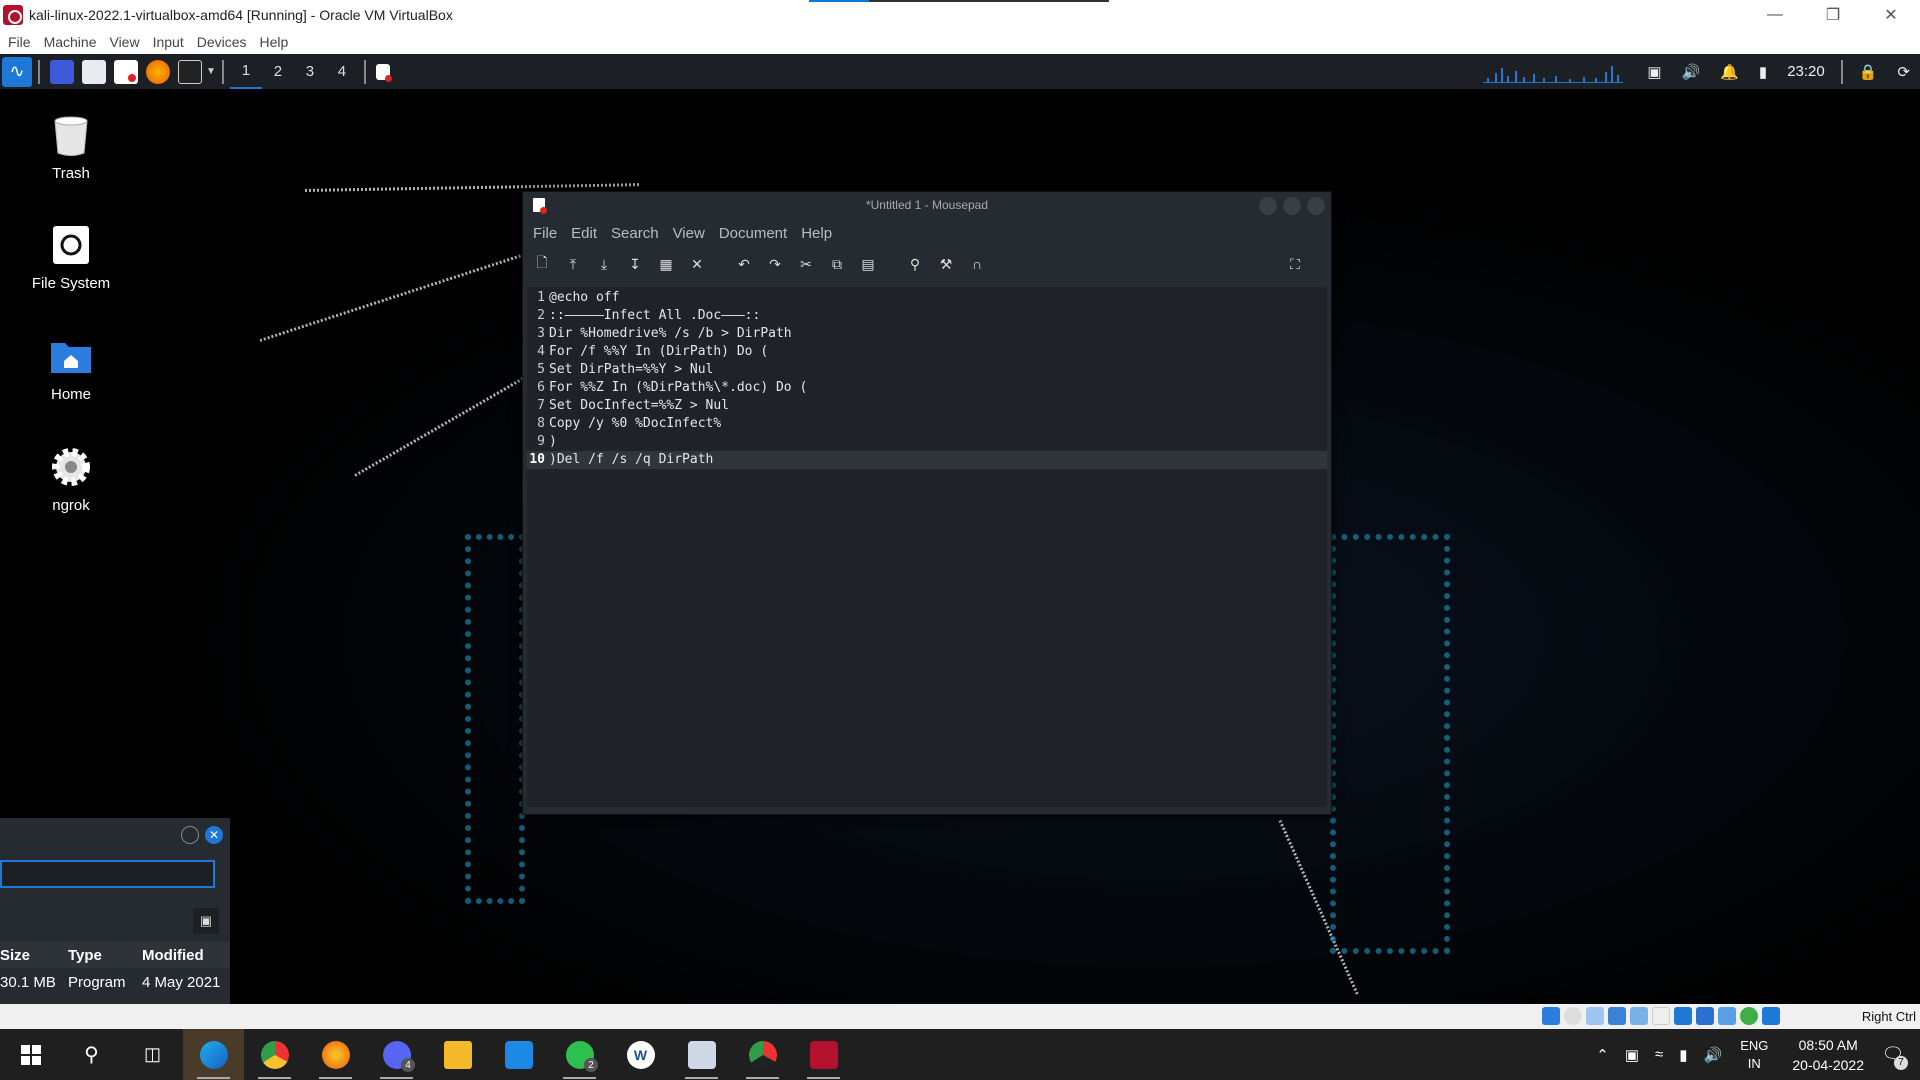 The height and width of the screenshot is (1080, 1920). What do you see at coordinates (34, 955) in the screenshot?
I see `column-header-size: Size` at bounding box center [34, 955].